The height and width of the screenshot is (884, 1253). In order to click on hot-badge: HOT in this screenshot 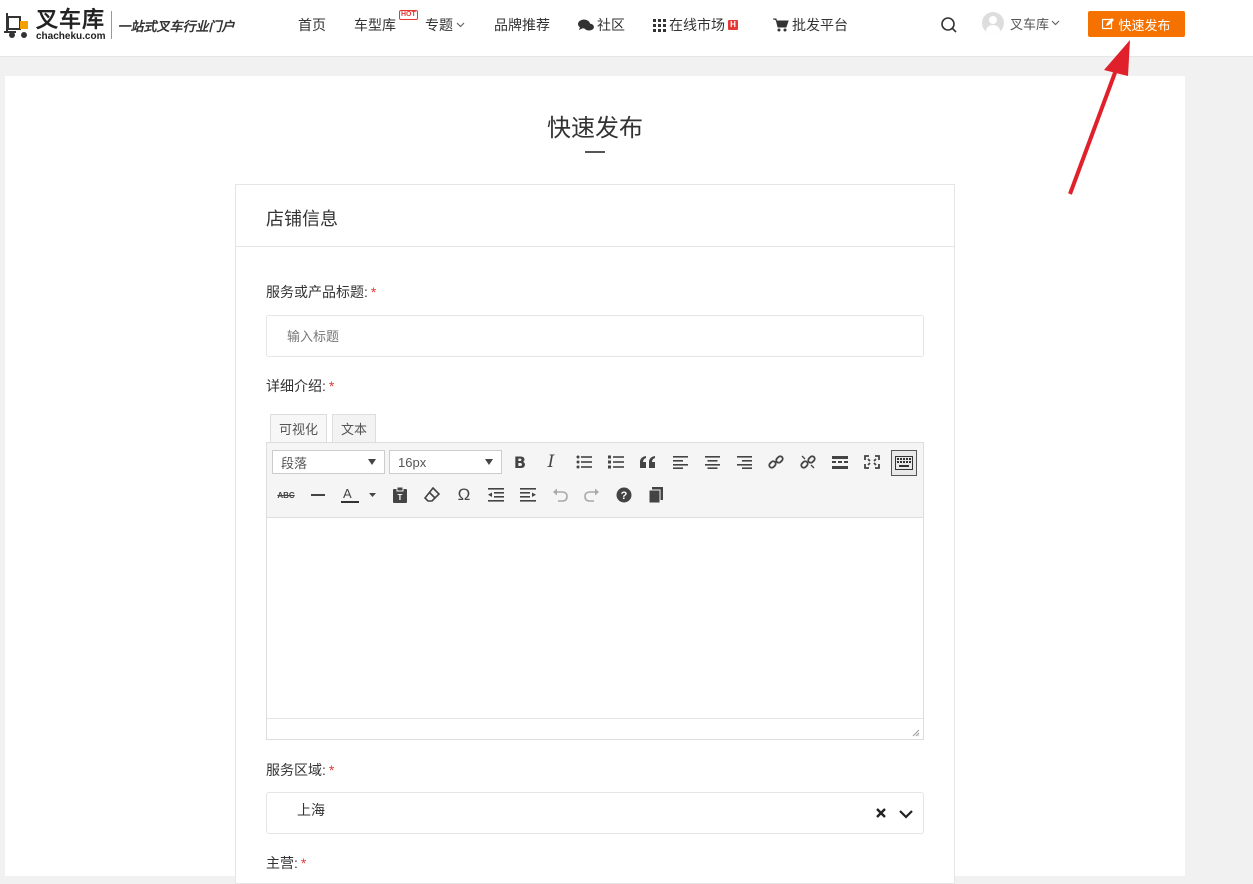, I will do `click(408, 15)`.